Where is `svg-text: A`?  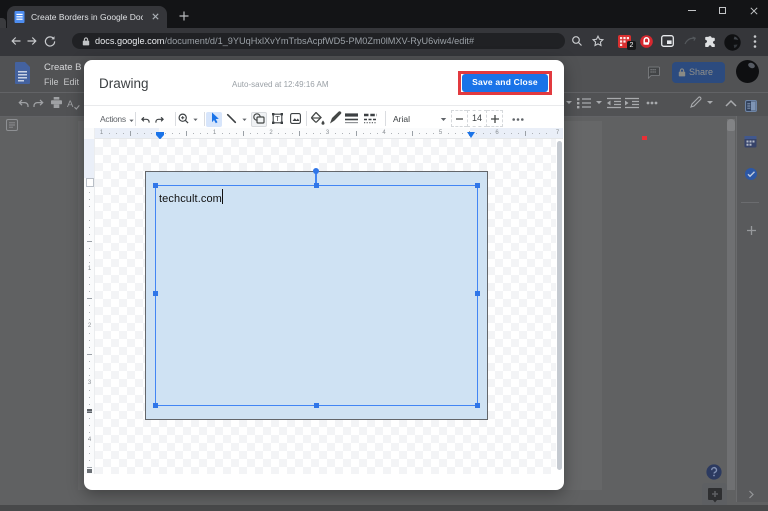 svg-text: A is located at coordinates (70, 104).